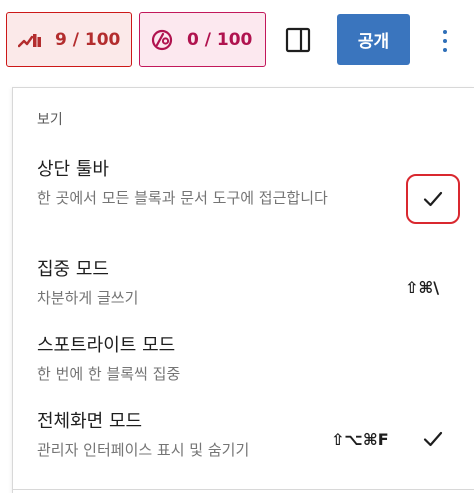 This screenshot has height=493, width=474. Describe the element at coordinates (88, 298) in the screenshot. I see `menu-item-description: 차분하게 글쓰기` at that location.